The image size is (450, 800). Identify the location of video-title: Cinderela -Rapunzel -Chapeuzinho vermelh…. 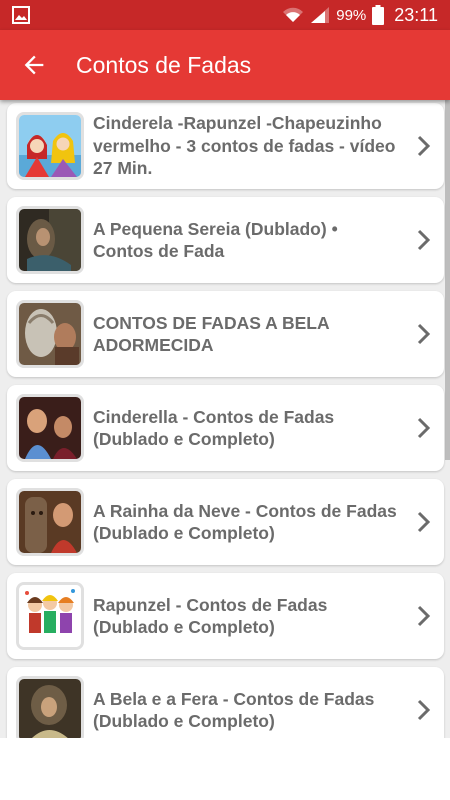
(244, 146).